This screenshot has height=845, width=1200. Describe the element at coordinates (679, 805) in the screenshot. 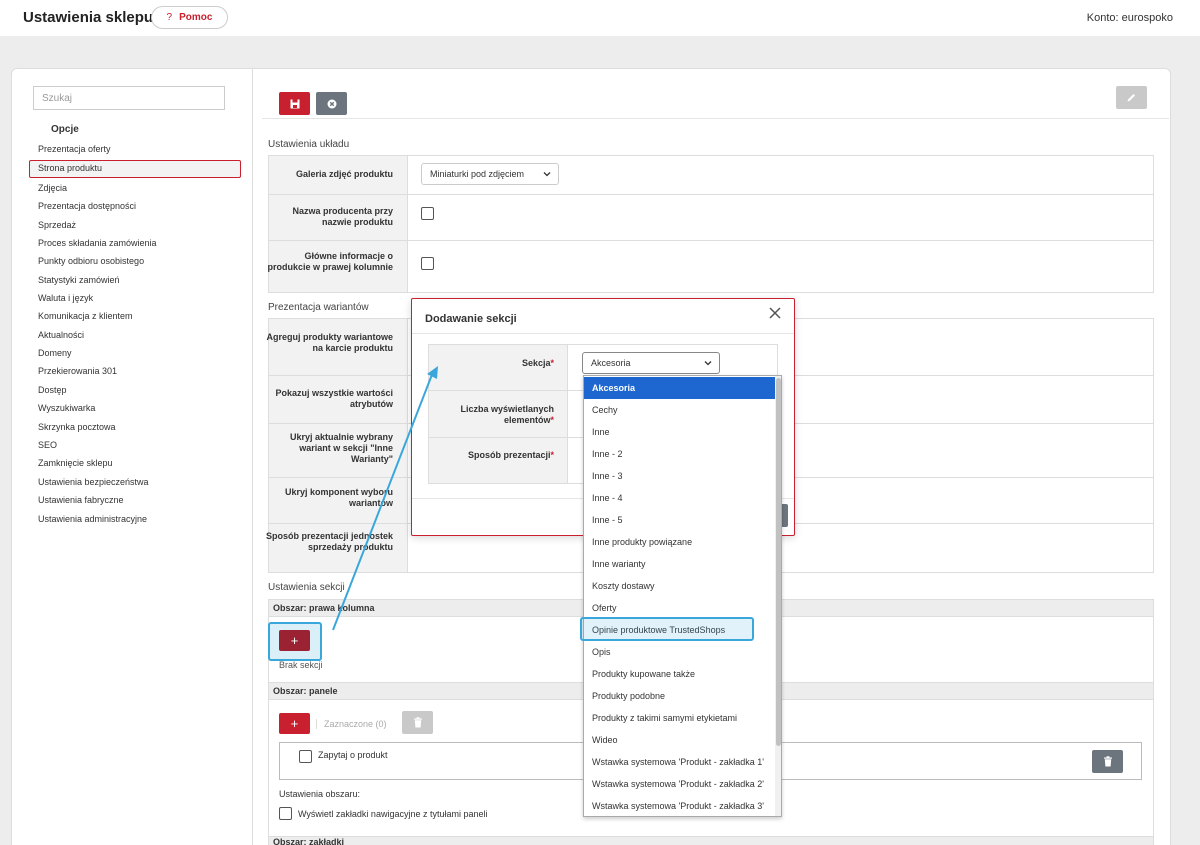

I see `dropdown-option: Wstawka systemowa 'Produkt - zakładka 3'` at that location.